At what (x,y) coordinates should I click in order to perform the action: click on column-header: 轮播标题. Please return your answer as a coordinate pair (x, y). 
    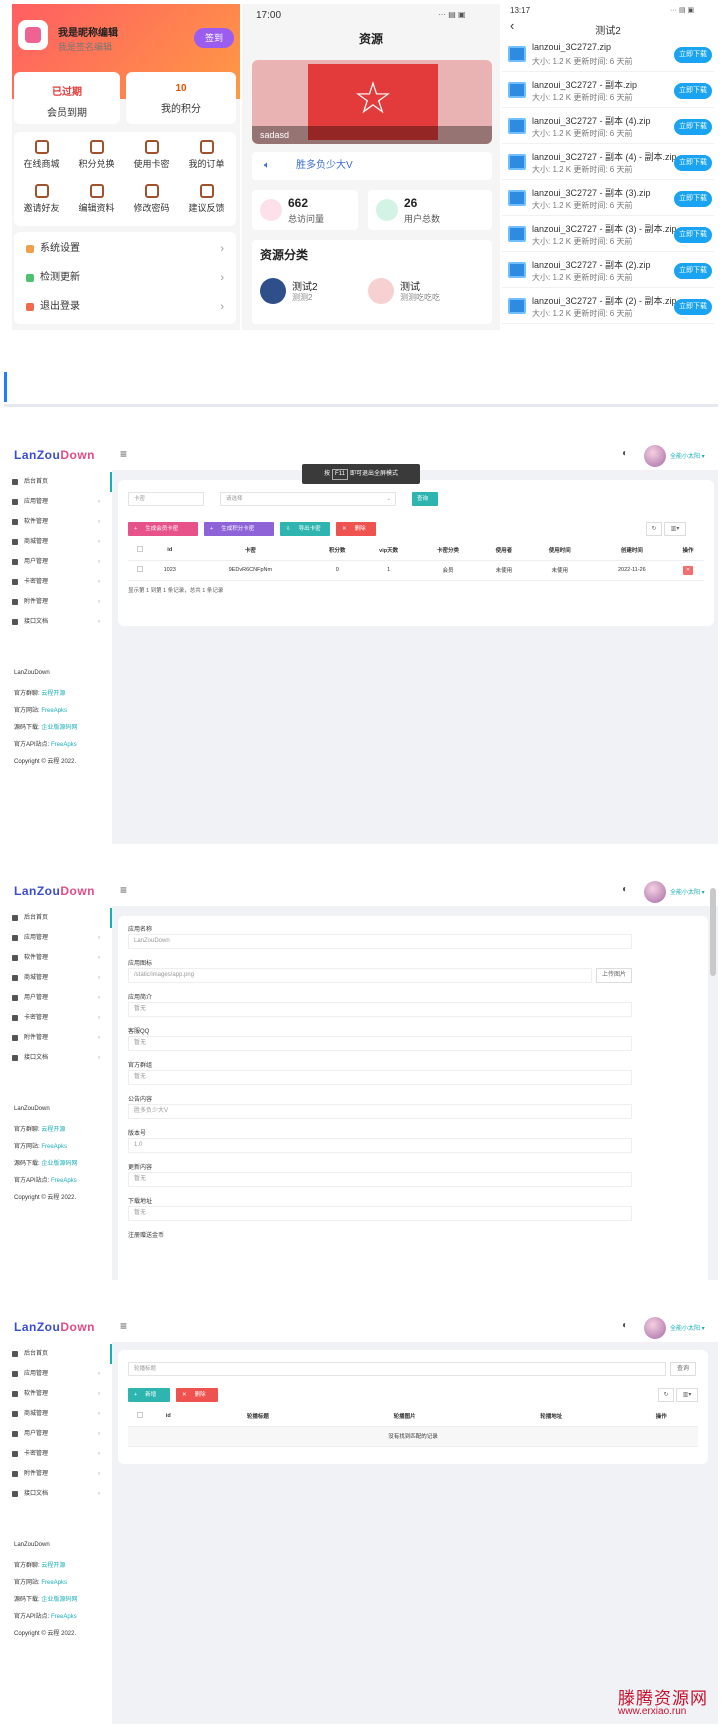
    Looking at the image, I should click on (258, 1416).